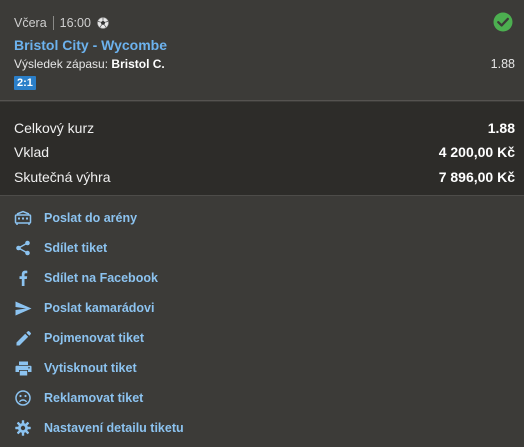  Describe the element at coordinates (23, 248) in the screenshot. I see `share-icon` at that location.